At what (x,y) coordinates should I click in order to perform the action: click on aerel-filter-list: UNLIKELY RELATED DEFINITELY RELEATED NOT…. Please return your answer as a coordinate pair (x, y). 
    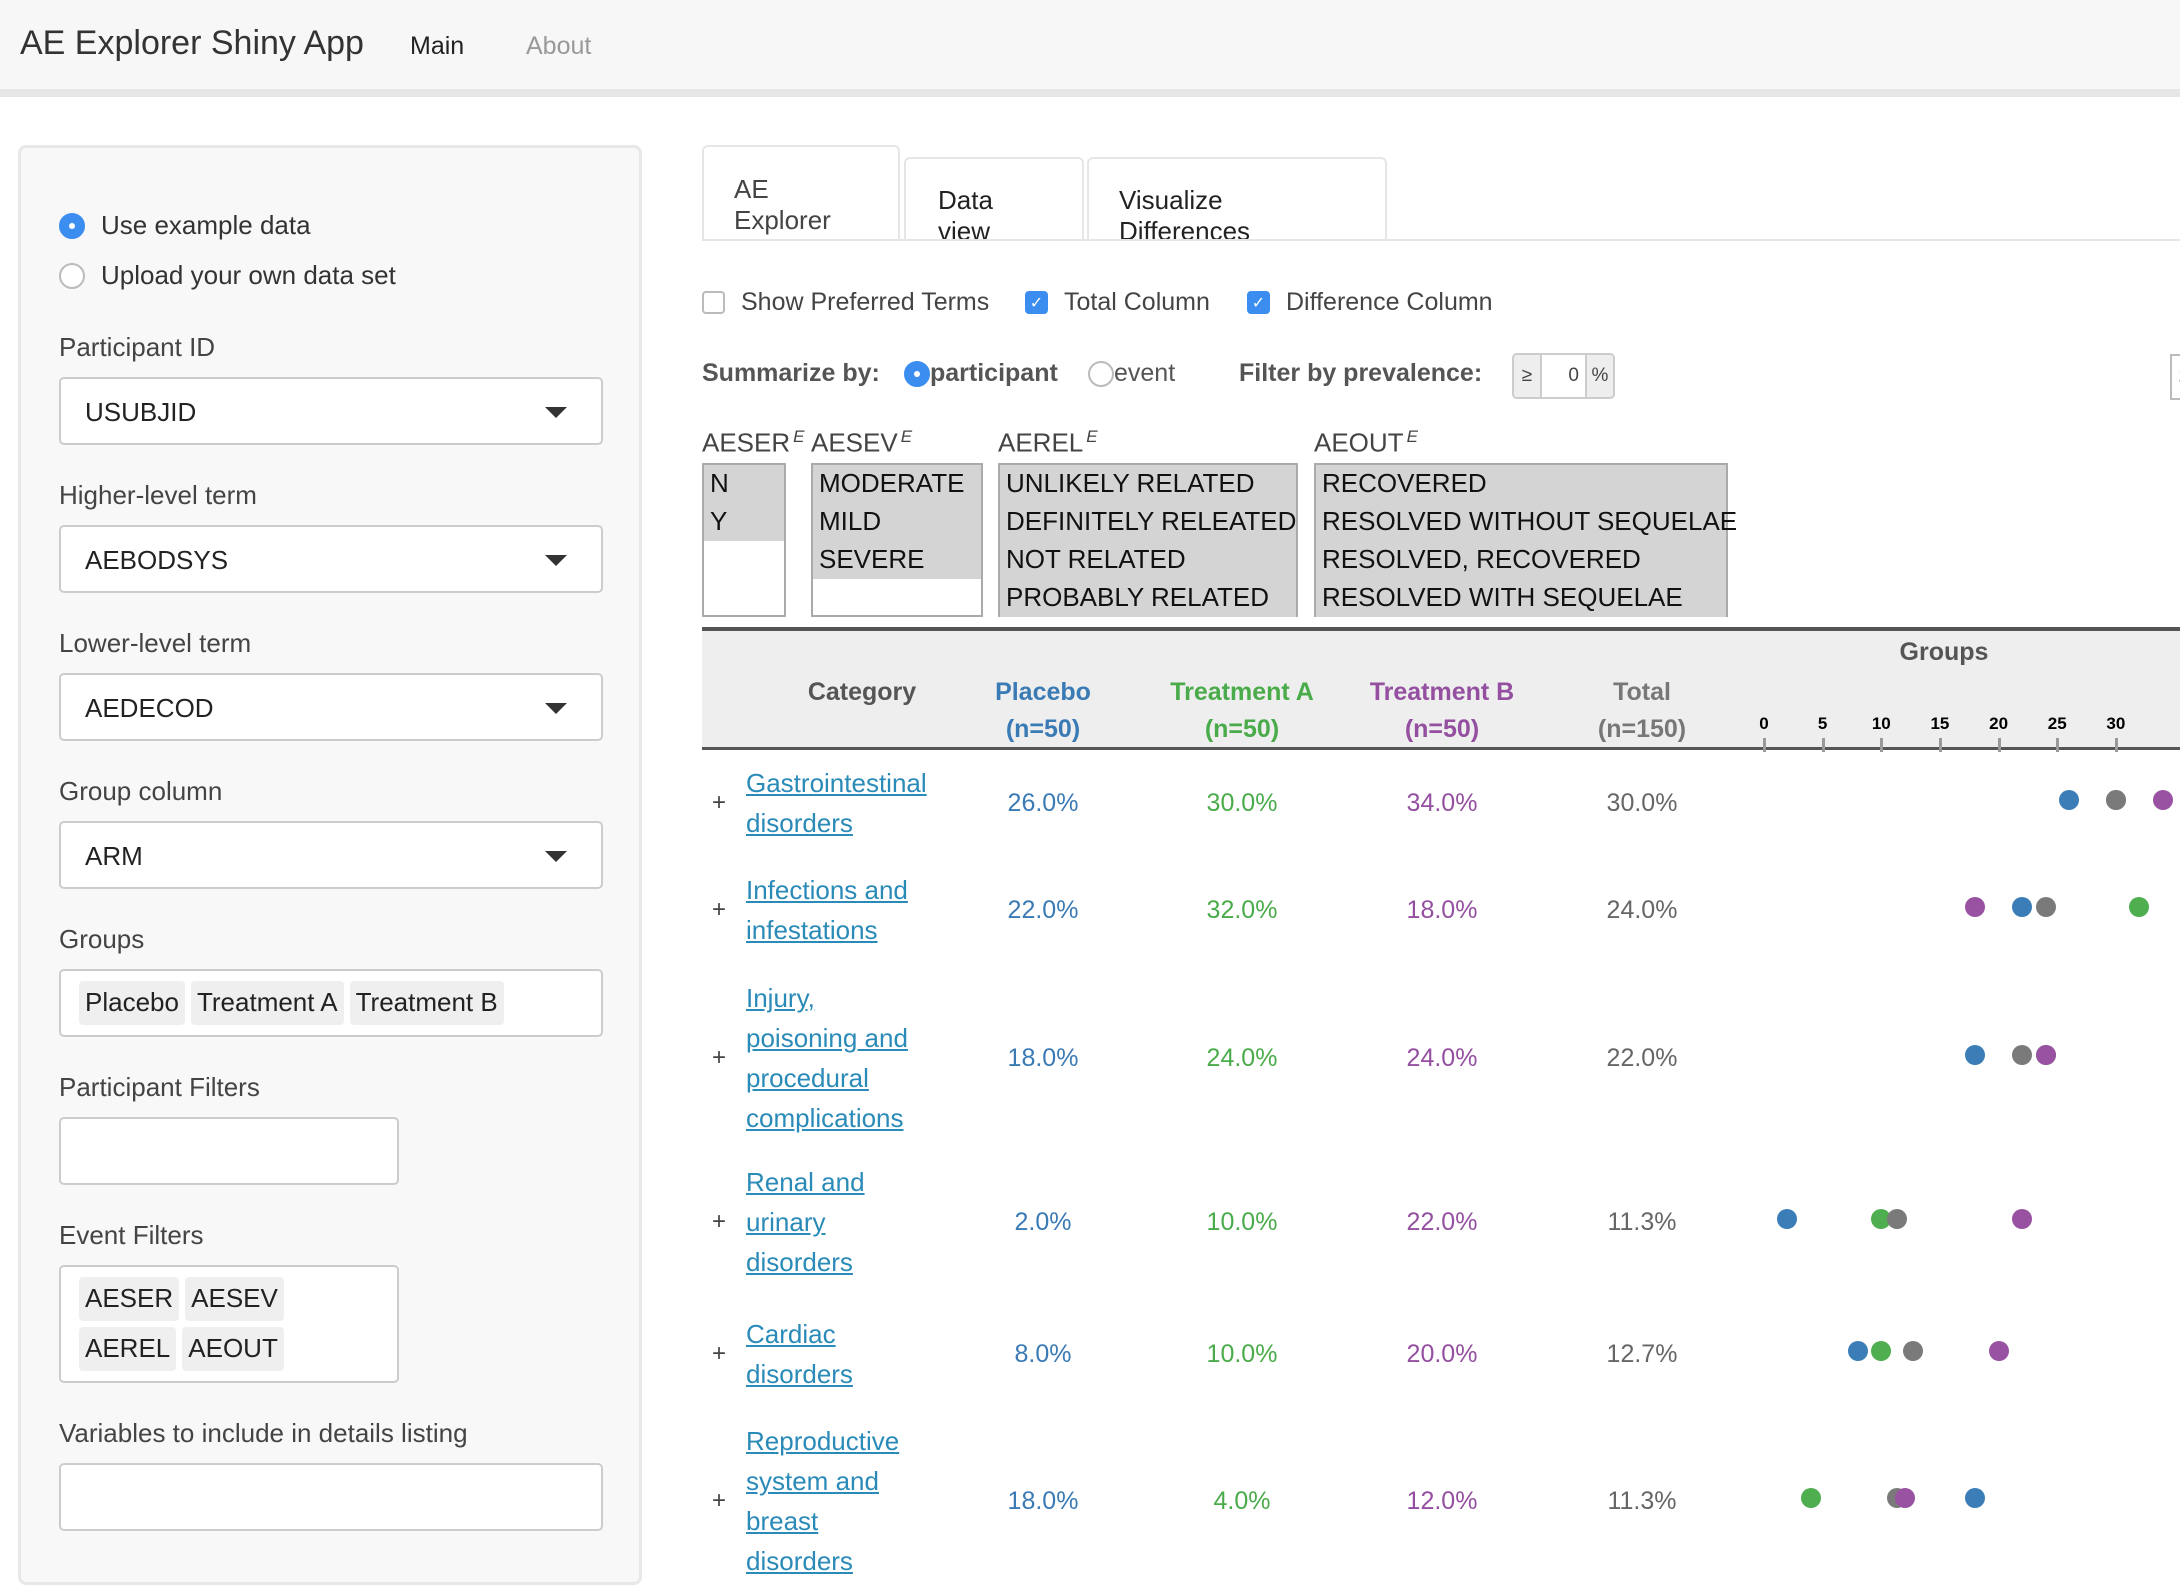
    Looking at the image, I should click on (1148, 540).